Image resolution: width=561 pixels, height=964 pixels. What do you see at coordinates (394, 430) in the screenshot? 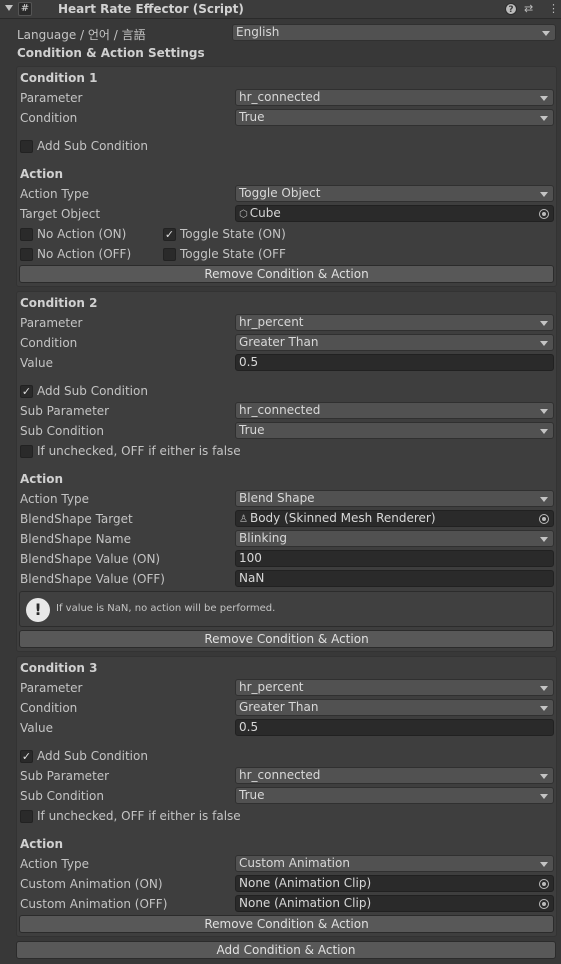
I see `c2-sub-condition-dropdown: True` at bounding box center [394, 430].